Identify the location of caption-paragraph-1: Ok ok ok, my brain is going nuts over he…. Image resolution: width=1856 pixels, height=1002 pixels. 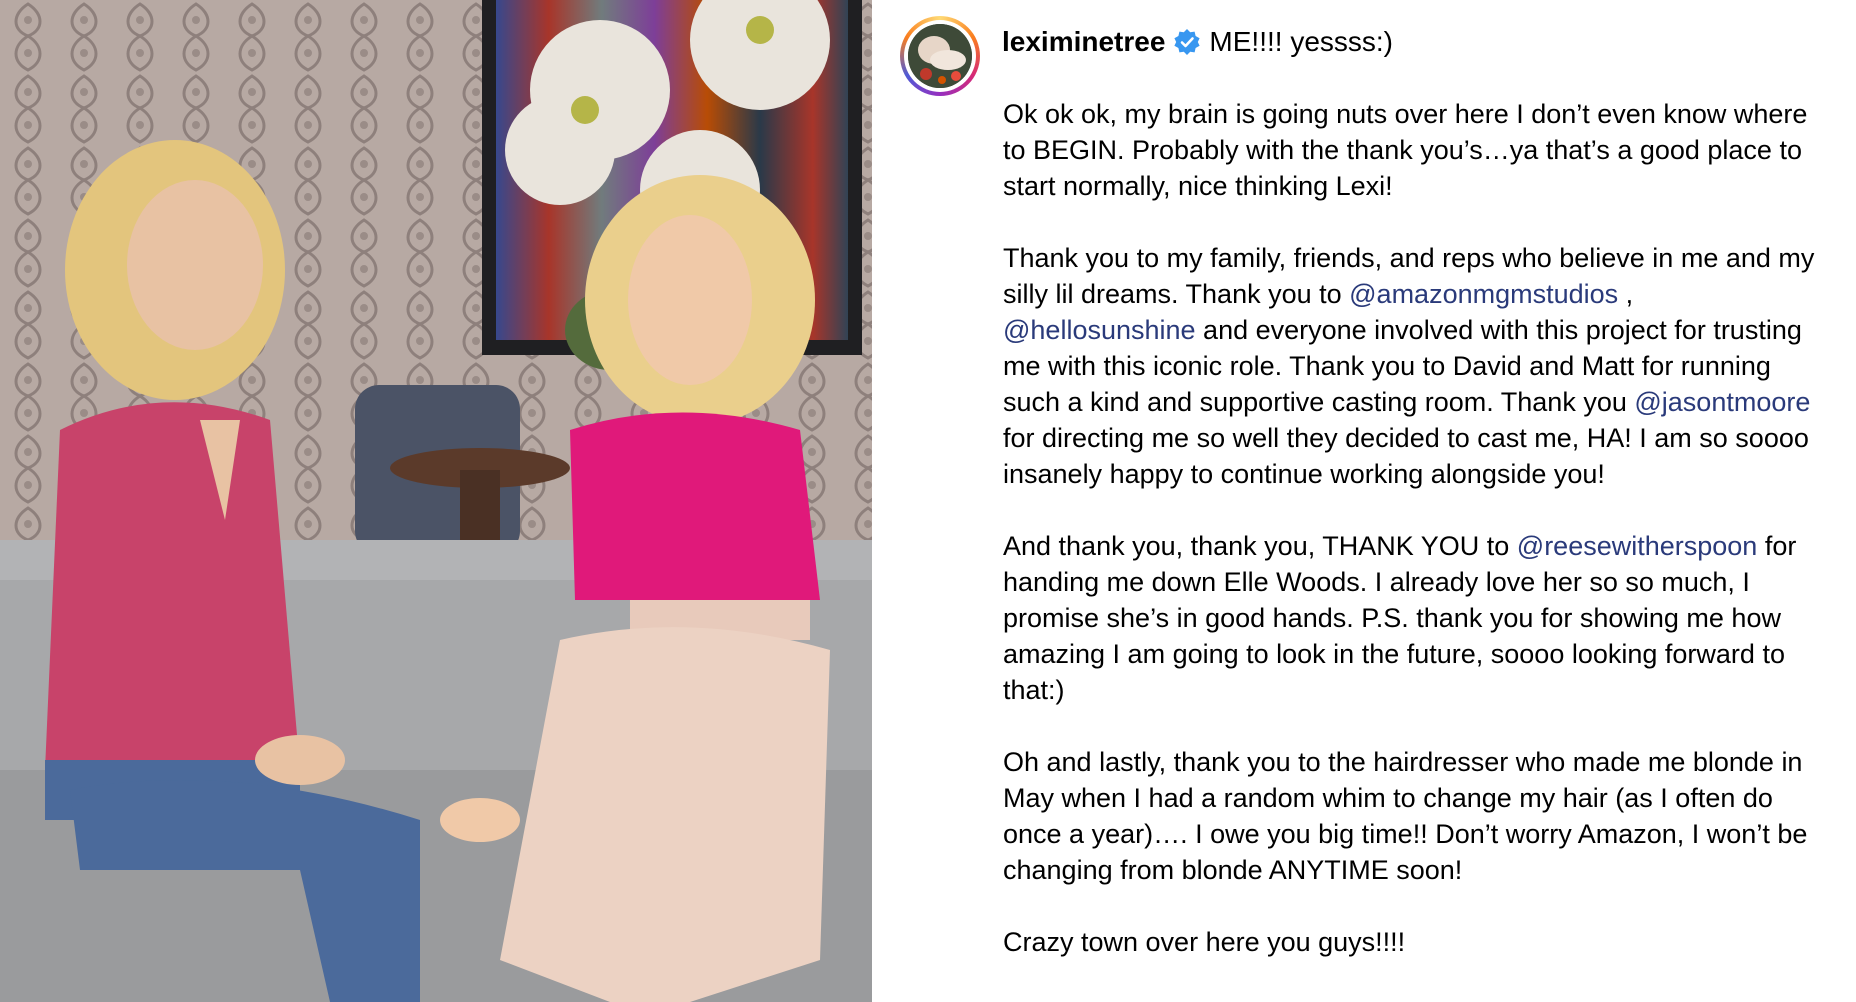
(1405, 150).